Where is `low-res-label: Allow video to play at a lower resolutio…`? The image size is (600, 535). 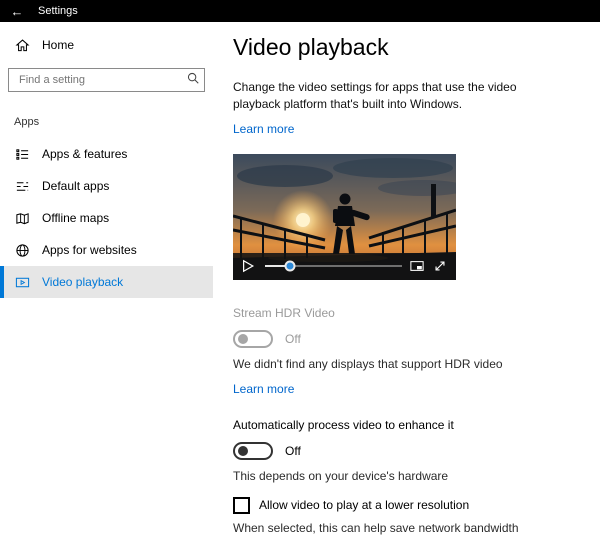 low-res-label: Allow video to play at a lower resolutio… is located at coordinates (364, 505).